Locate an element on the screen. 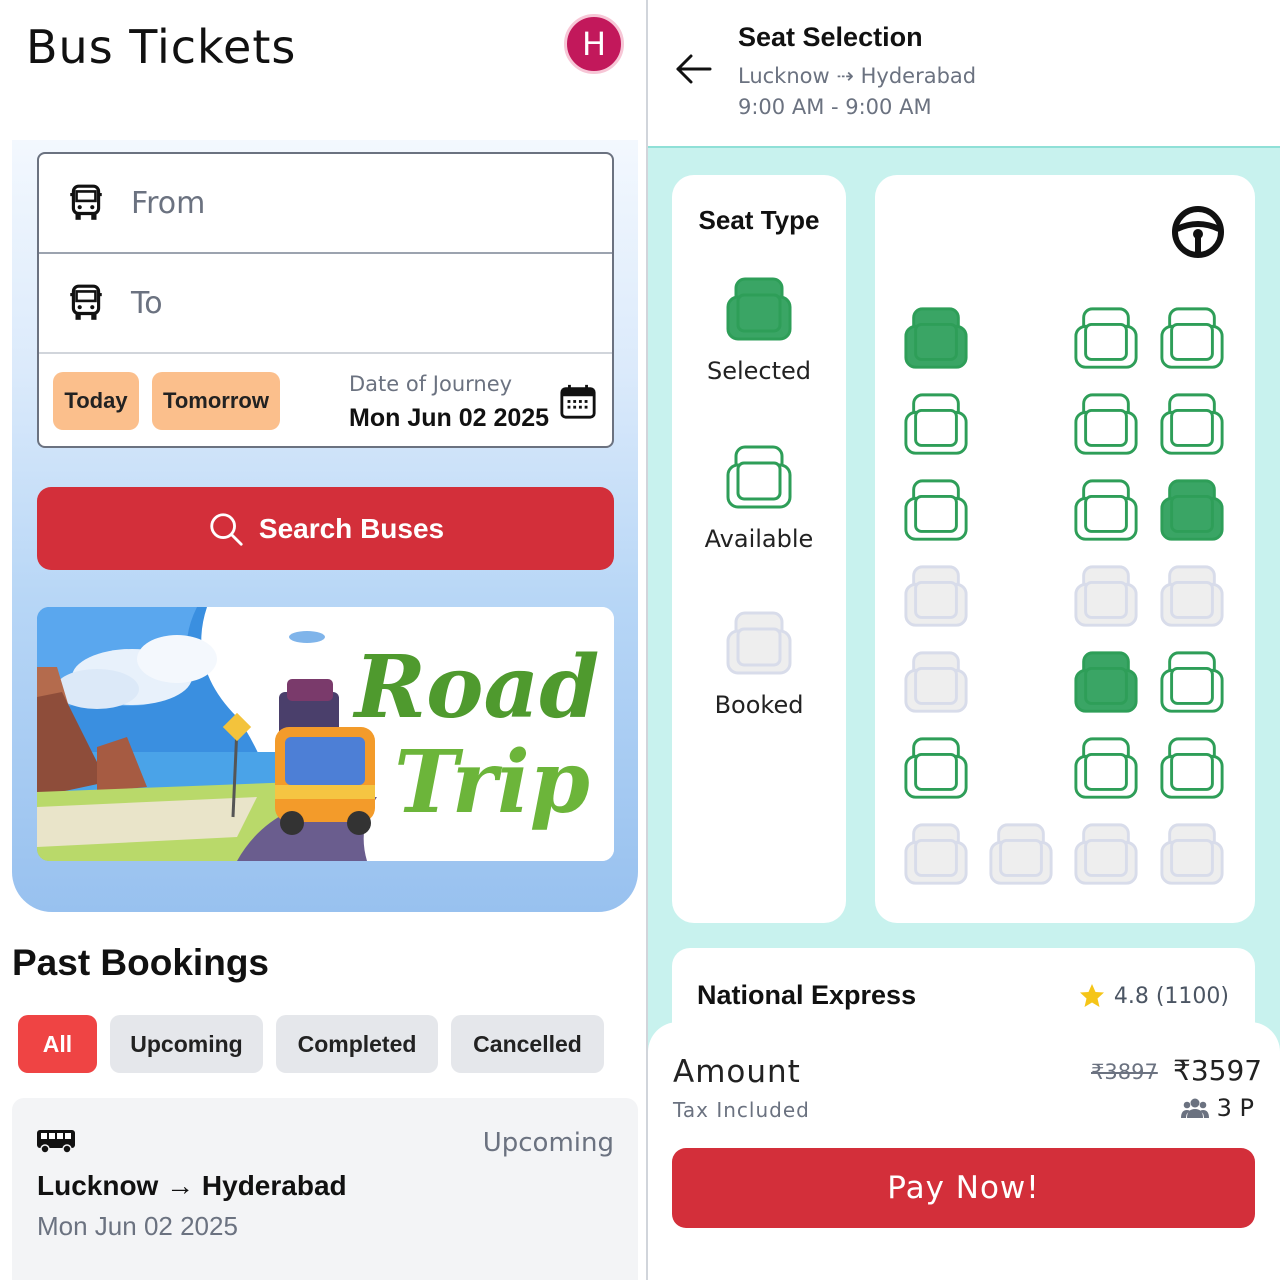 The height and width of the screenshot is (1280, 1280). booking-date: Mon Jun 02 2025 is located at coordinates (137, 1226).